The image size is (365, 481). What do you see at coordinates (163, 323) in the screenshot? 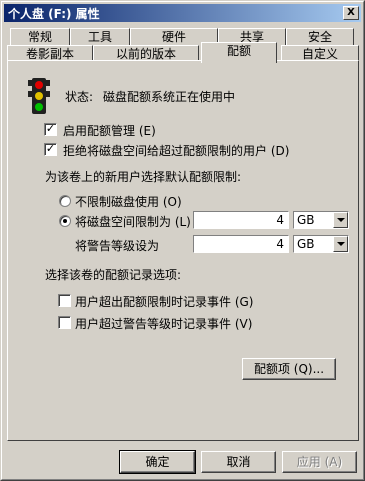
I see `log-exceed-warning-label: 用户超过警告等级时记录事件 (V)` at bounding box center [163, 323].